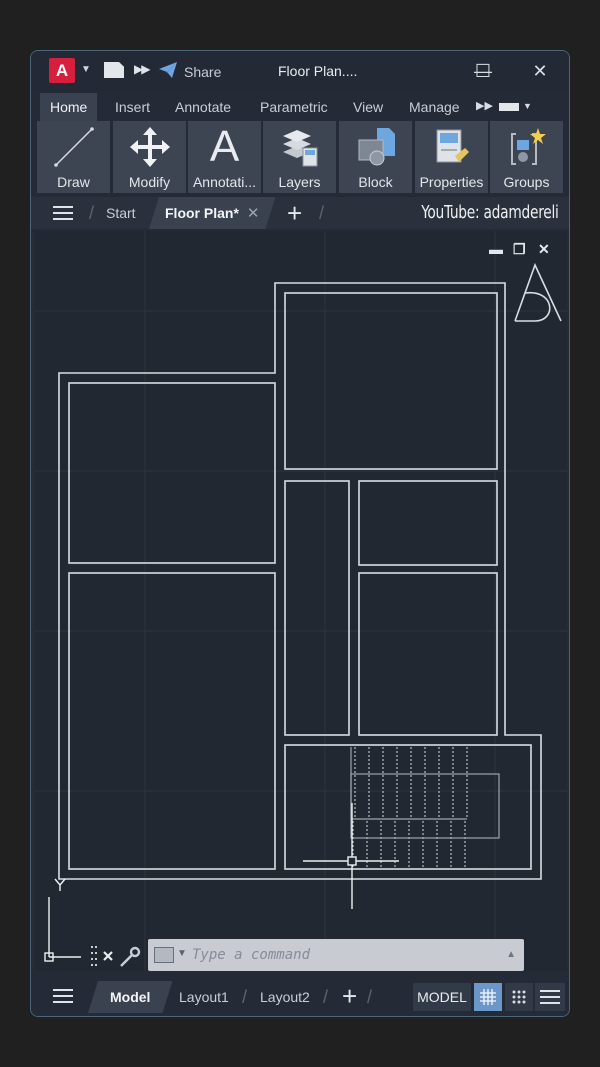 This screenshot has height=1067, width=600. I want to click on snap-dots-icon, so click(519, 997).